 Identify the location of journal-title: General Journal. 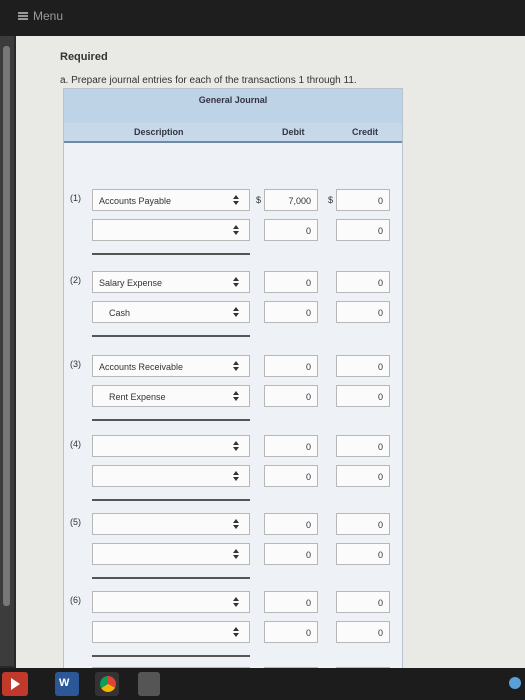
(233, 100).